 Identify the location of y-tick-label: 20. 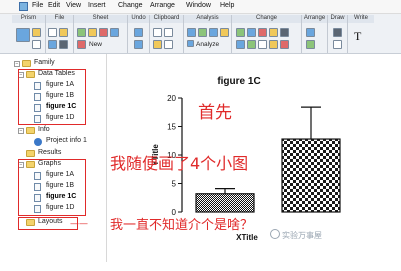
(171, 98).